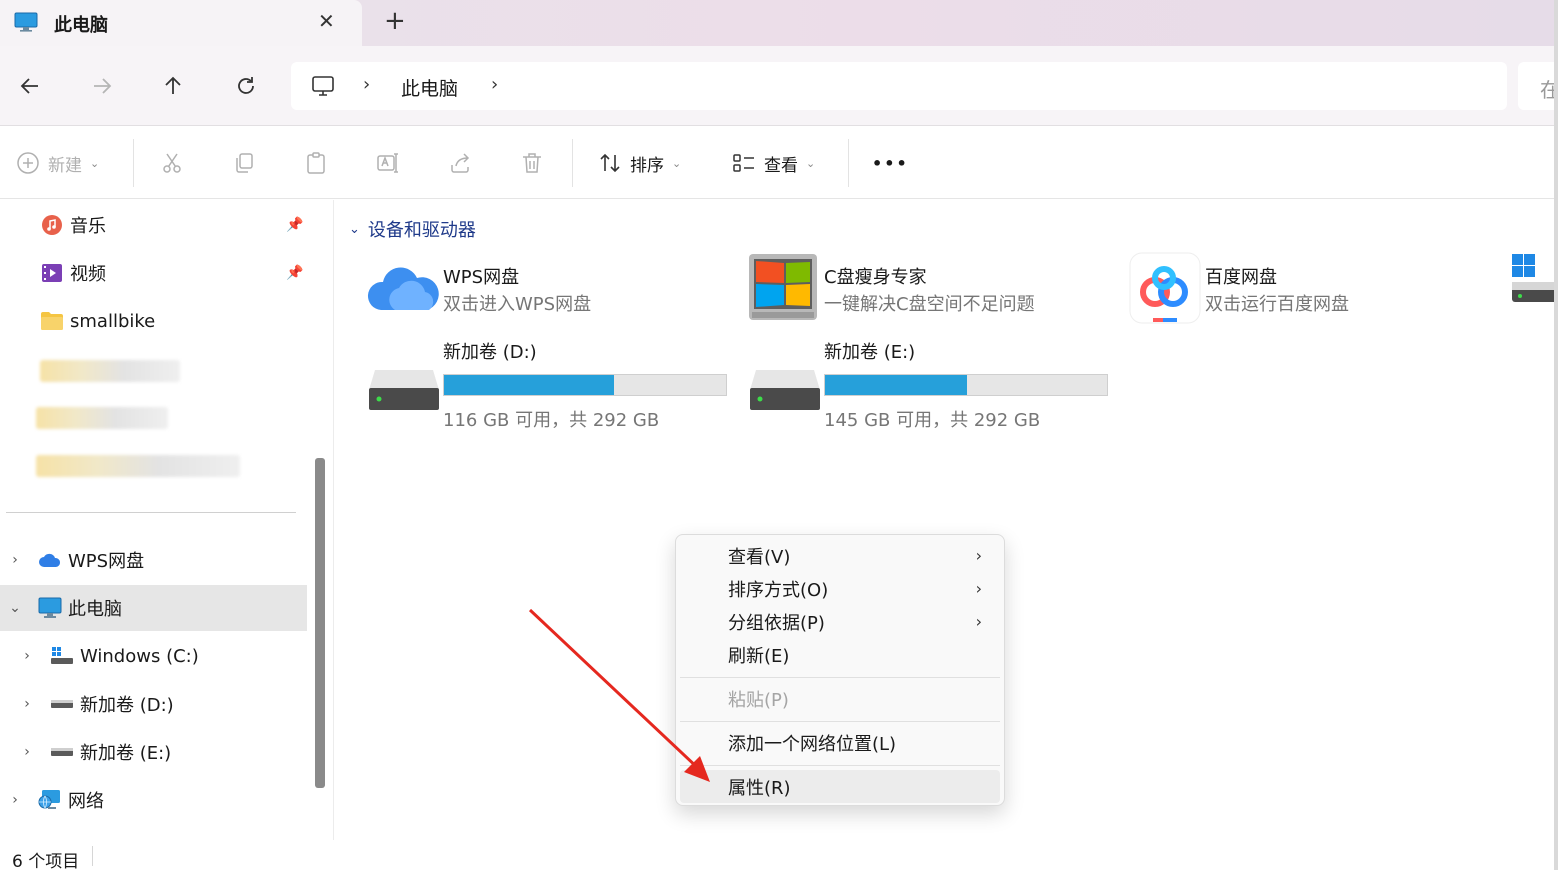 The width and height of the screenshot is (1558, 870). I want to click on drive-free-space: 116 GB 可用，共 292 GB, so click(551, 420).